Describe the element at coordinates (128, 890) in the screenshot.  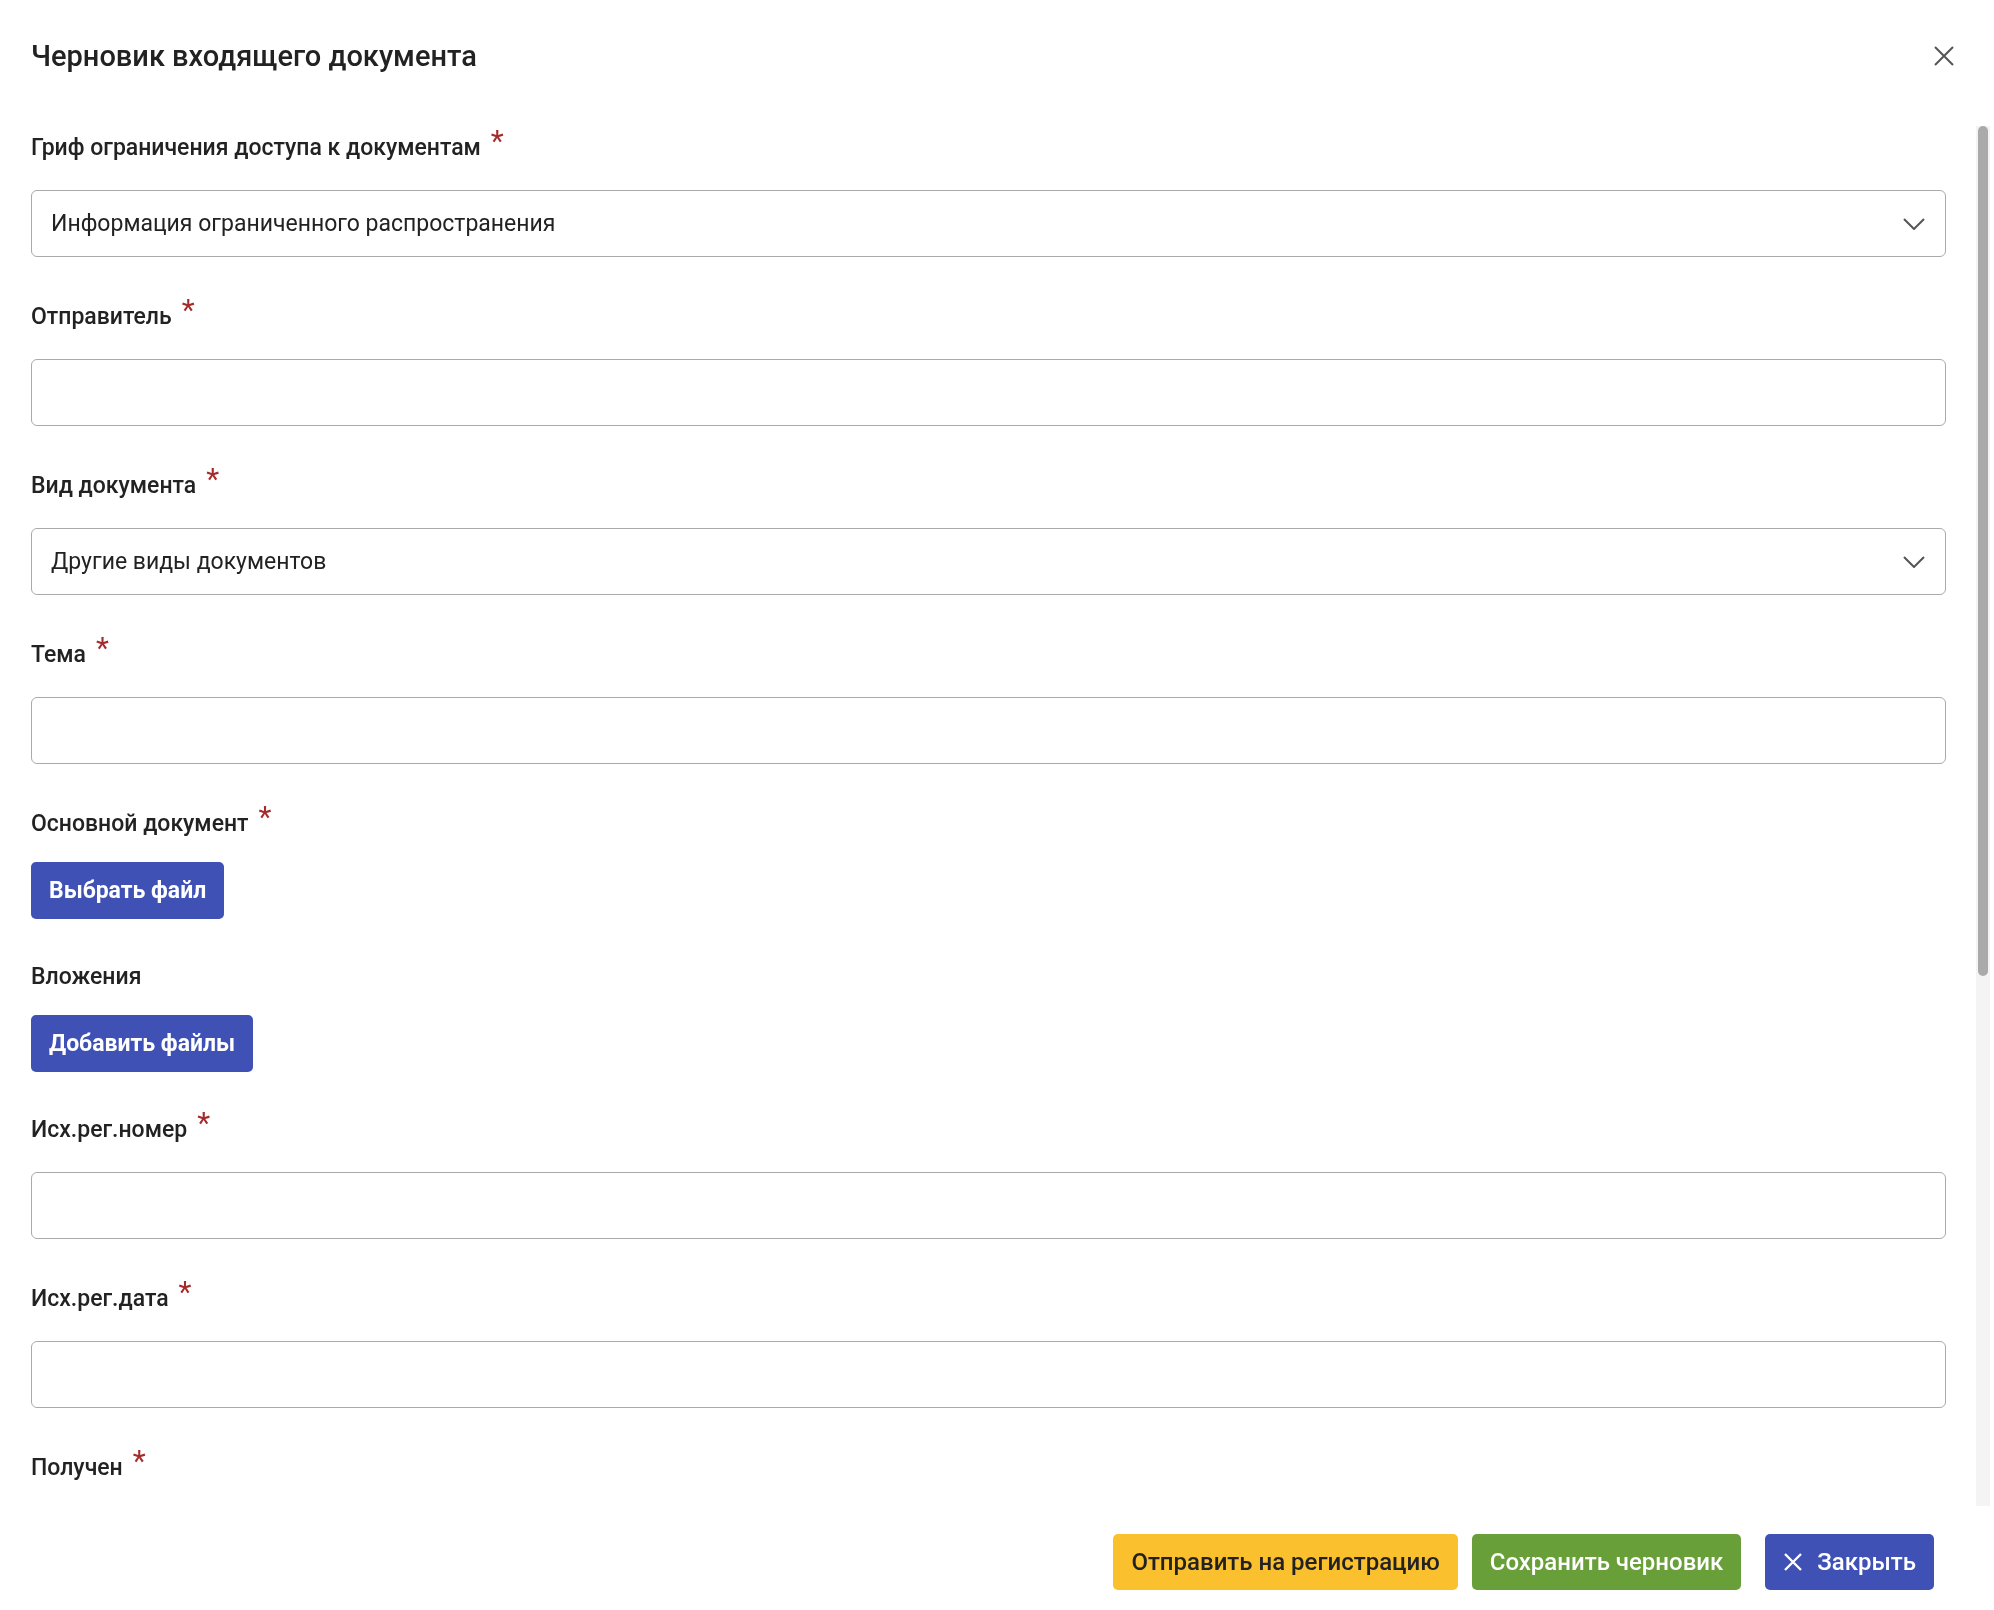
I see `file-button: Выбрать файл` at that location.